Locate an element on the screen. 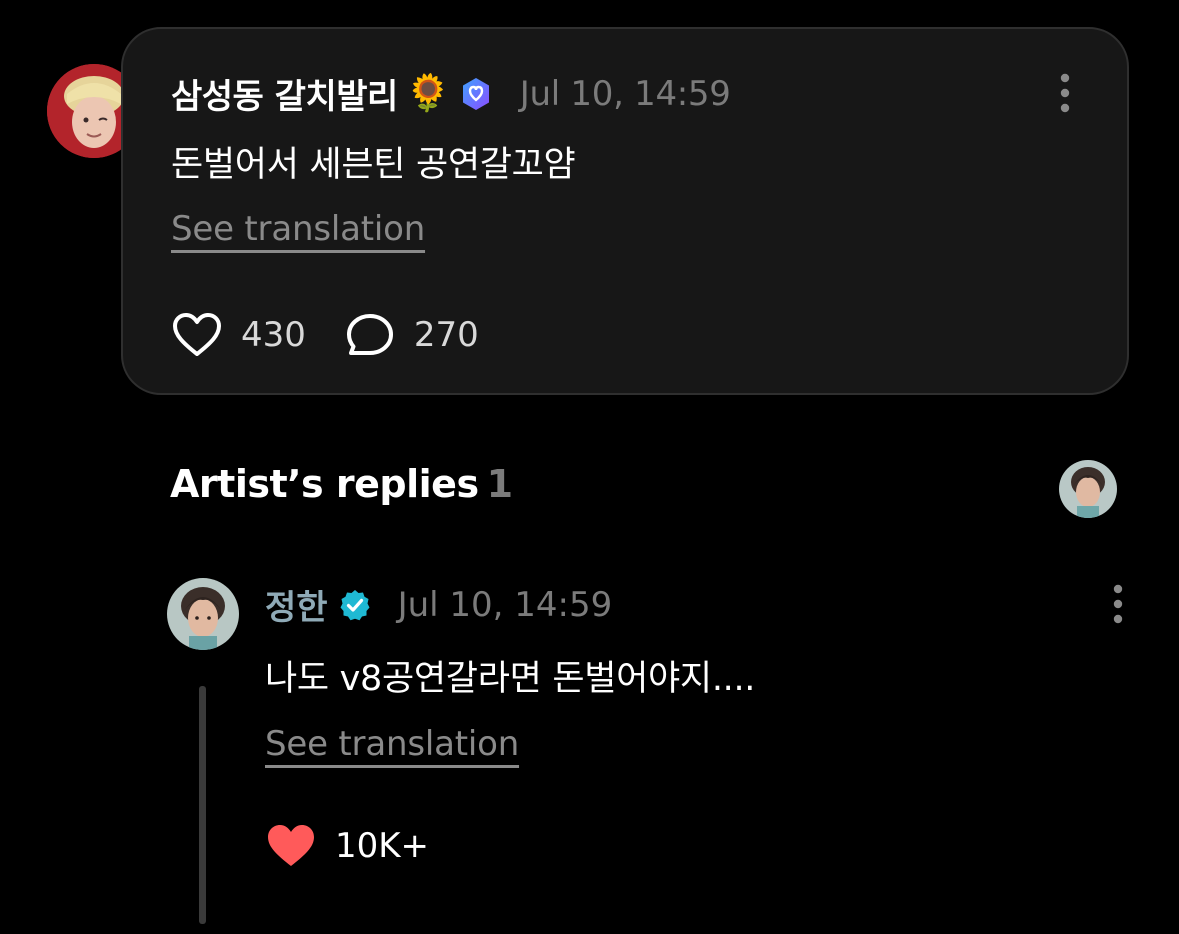 The width and height of the screenshot is (1179, 934). reply-header: 정한 Jul 10, 14:59 is located at coordinates (438, 604).